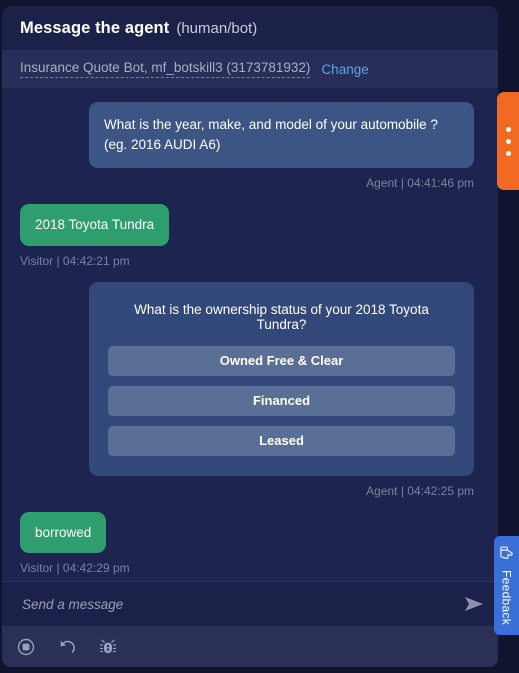 This screenshot has height=673, width=519. I want to click on change-bot-link: Change, so click(344, 69).